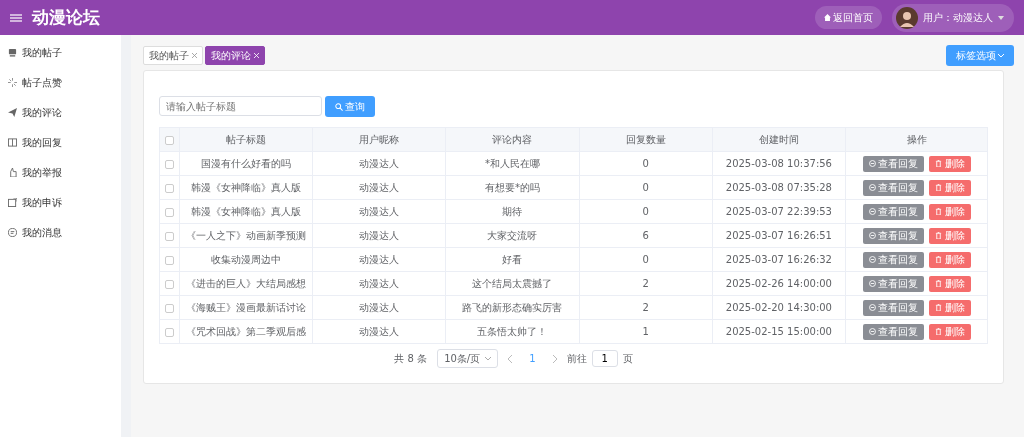  What do you see at coordinates (511, 358) in the screenshot?
I see `previous-page-icon` at bounding box center [511, 358].